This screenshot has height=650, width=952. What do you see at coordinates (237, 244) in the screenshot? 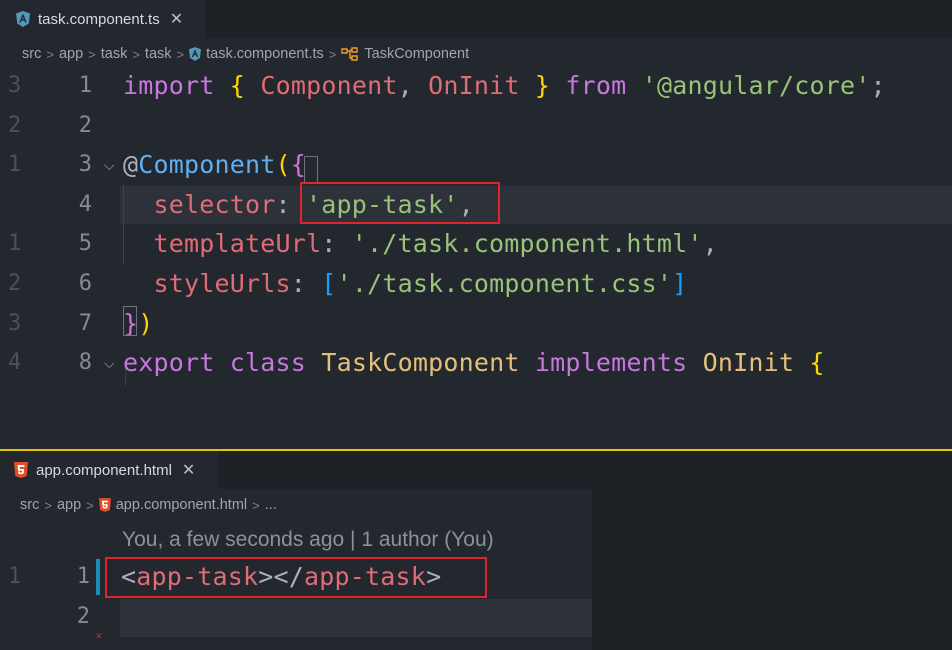
I see `code-token: templateUrl` at bounding box center [237, 244].